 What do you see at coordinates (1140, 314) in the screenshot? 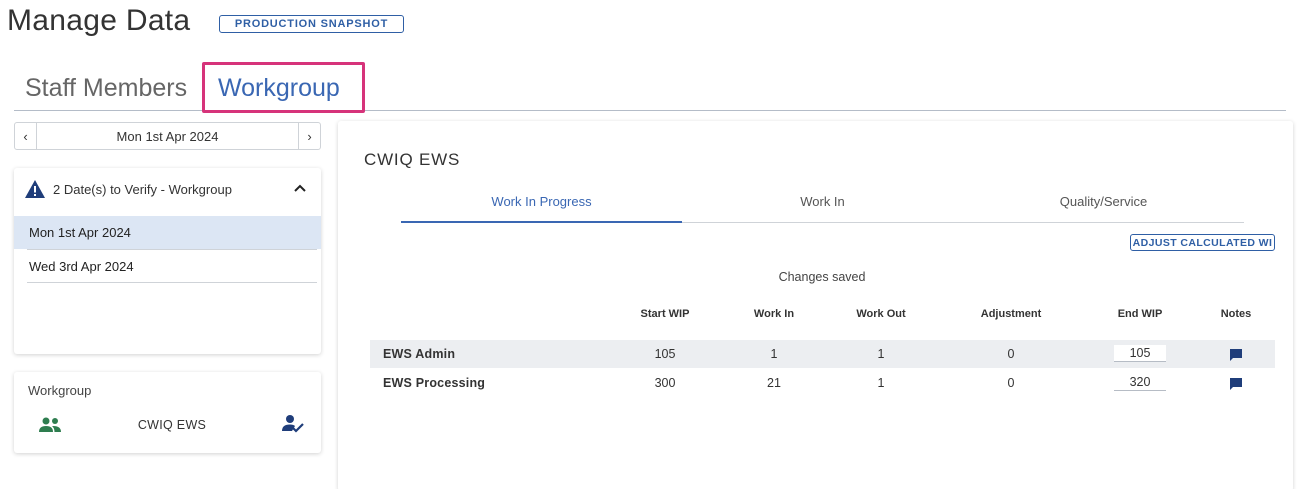
I see `column-header-end-wip: End WIP` at bounding box center [1140, 314].